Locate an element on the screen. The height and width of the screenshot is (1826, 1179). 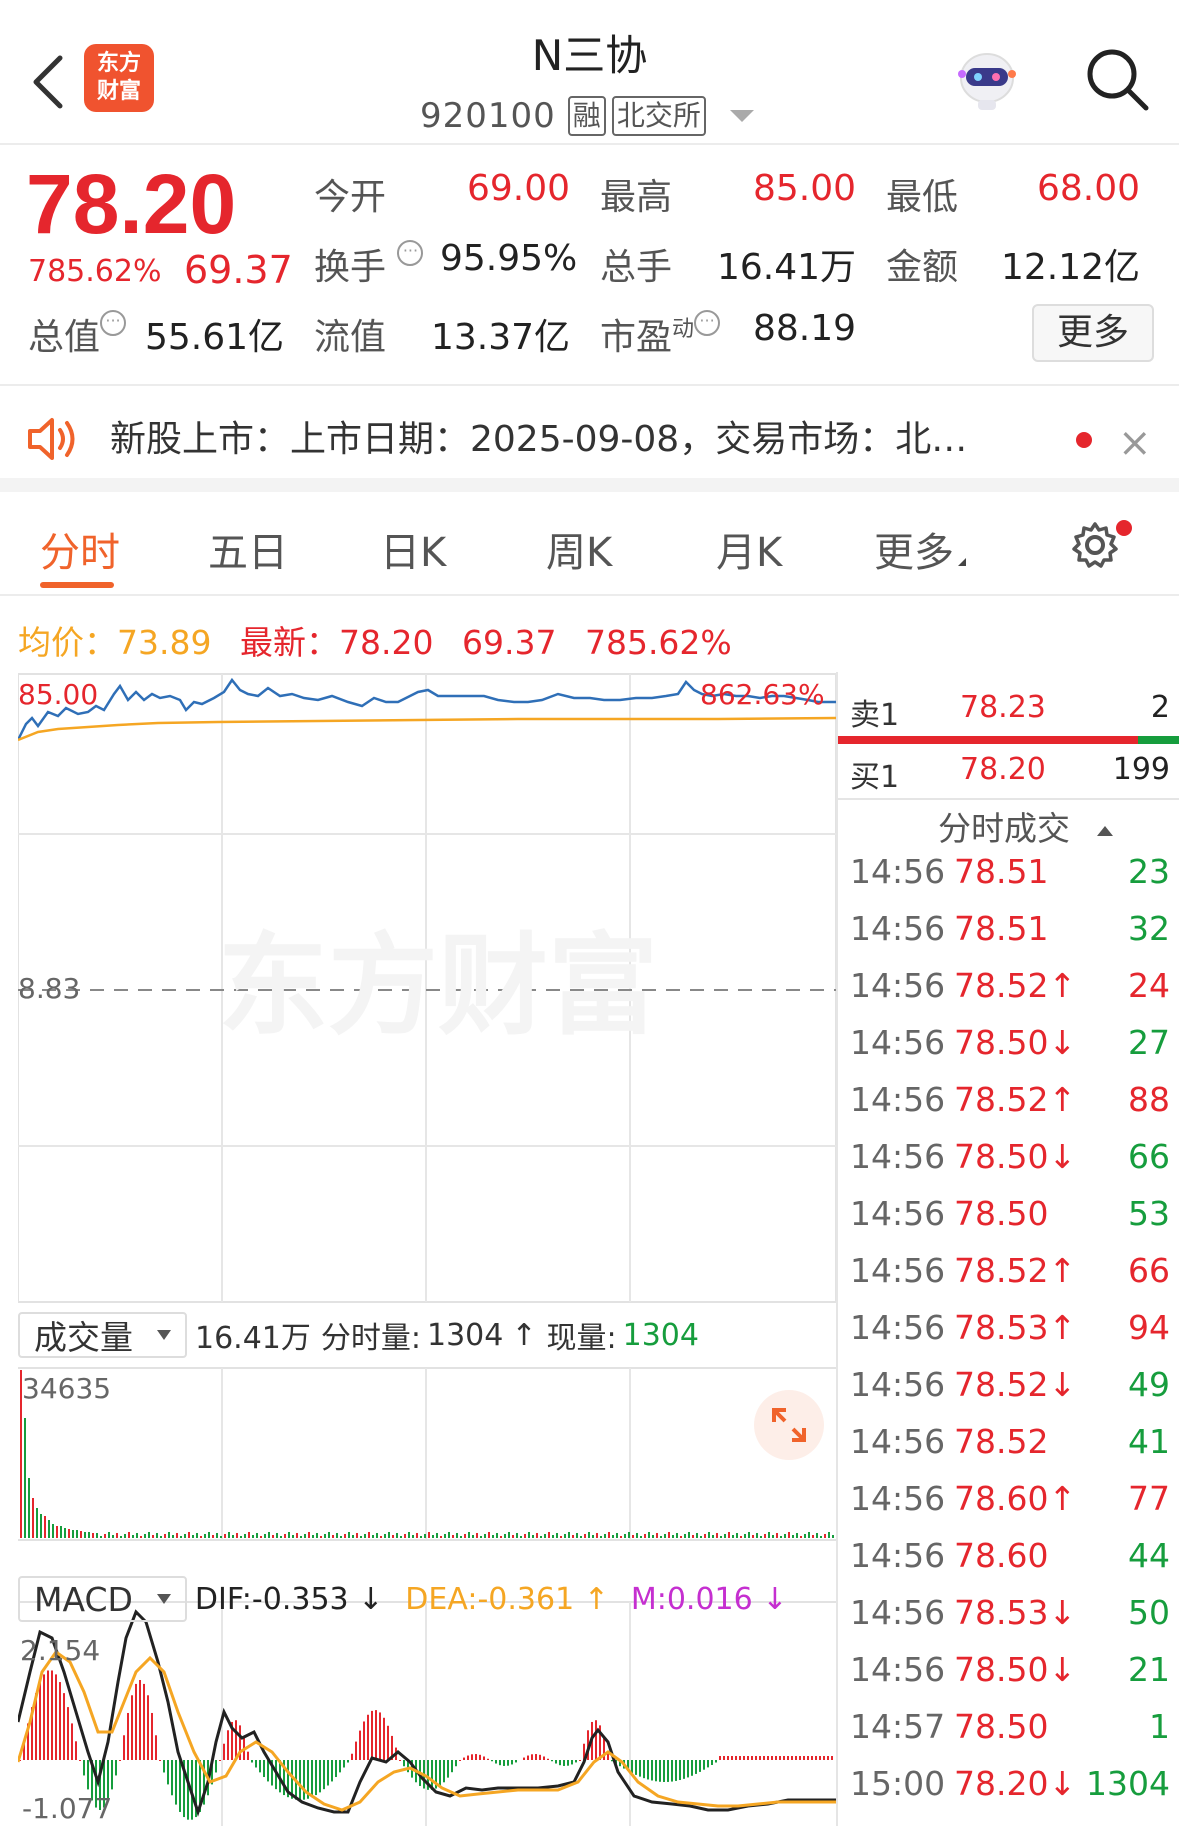
avg-value: 73.89 is located at coordinates (164, 642).